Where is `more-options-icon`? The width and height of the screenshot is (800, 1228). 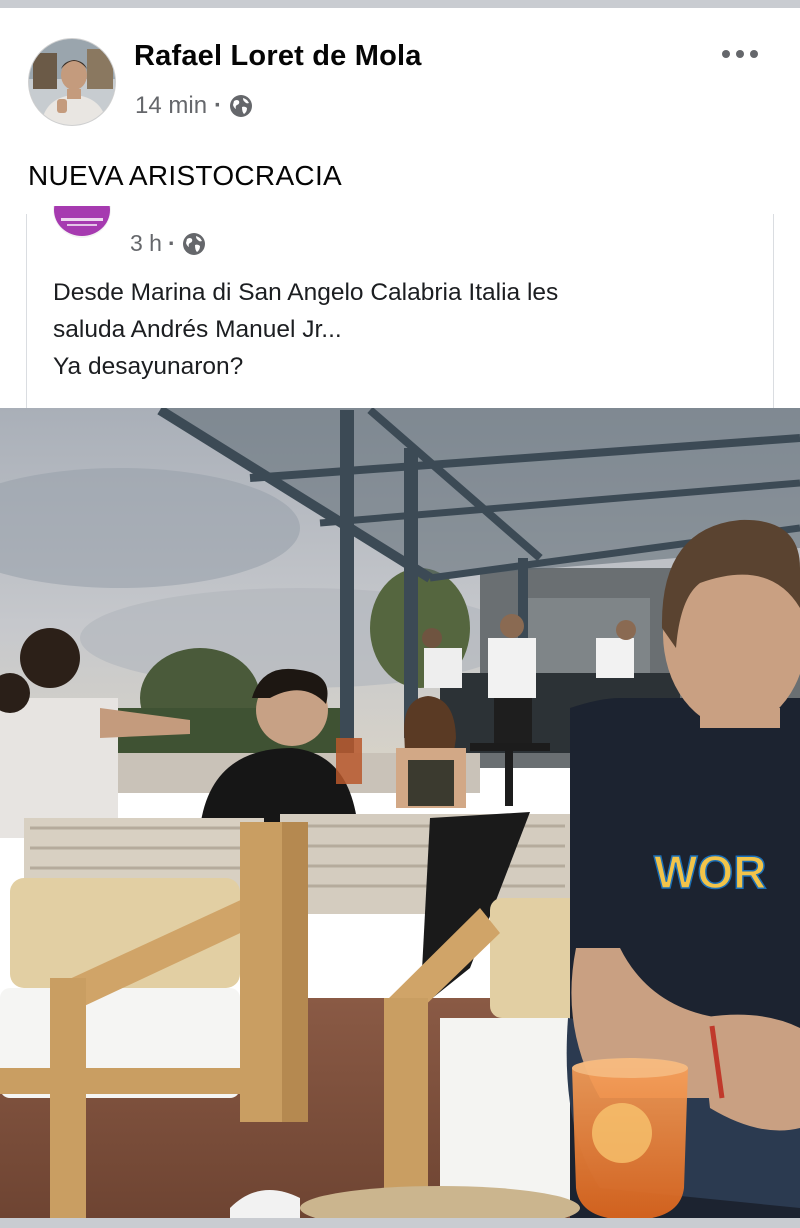 more-options-icon is located at coordinates (740, 54).